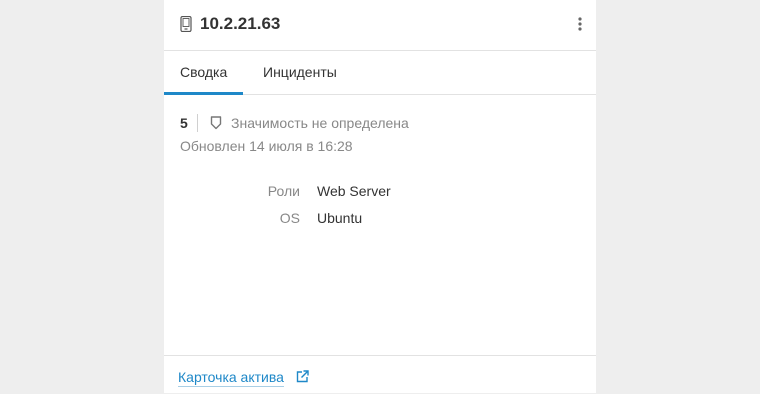 The width and height of the screenshot is (760, 394). I want to click on property-value: Web Server, so click(354, 191).